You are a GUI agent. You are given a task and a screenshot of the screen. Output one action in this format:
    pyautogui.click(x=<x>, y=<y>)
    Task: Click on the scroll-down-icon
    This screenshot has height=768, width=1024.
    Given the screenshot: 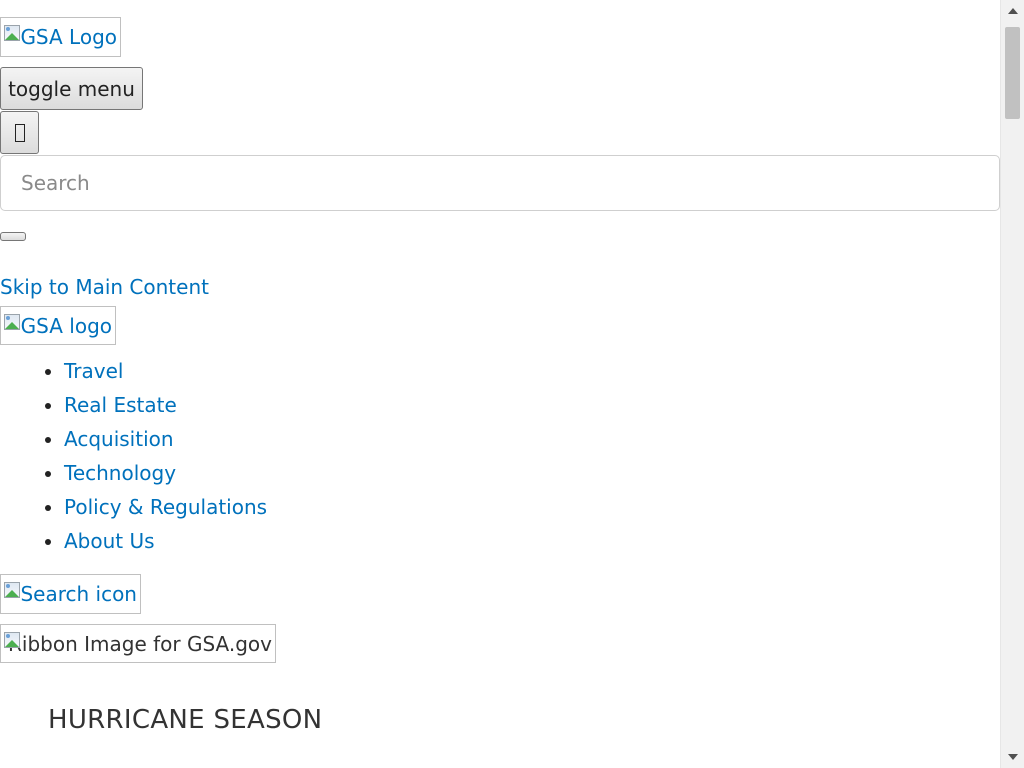 What is the action you would take?
    pyautogui.click(x=1013, y=757)
    